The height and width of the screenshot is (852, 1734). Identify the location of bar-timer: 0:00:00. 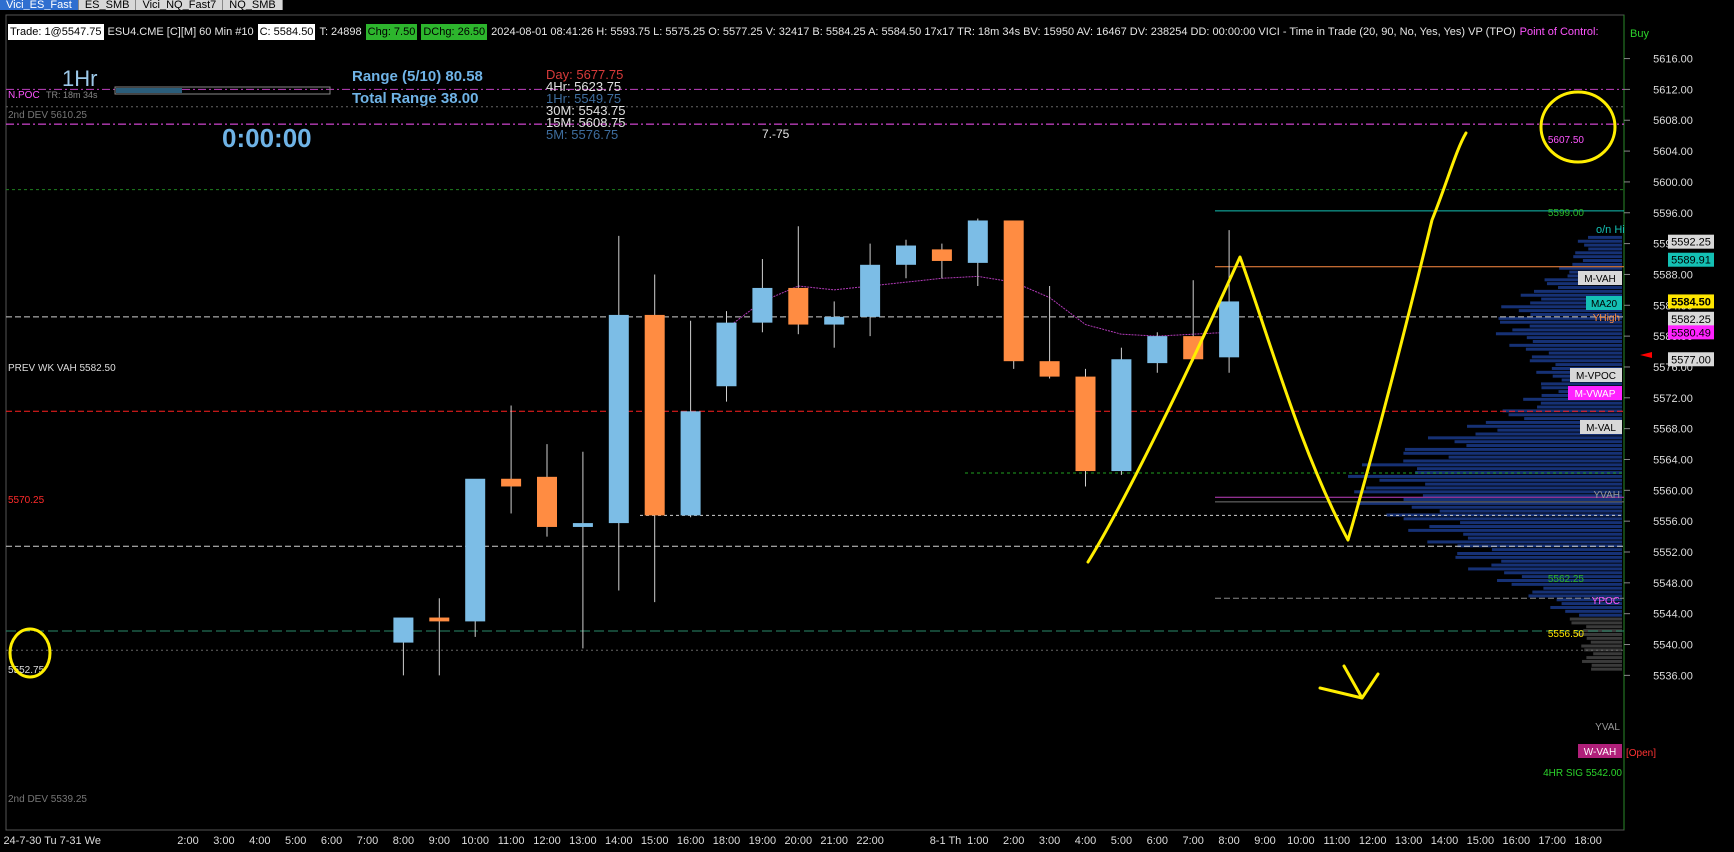
(267, 138).